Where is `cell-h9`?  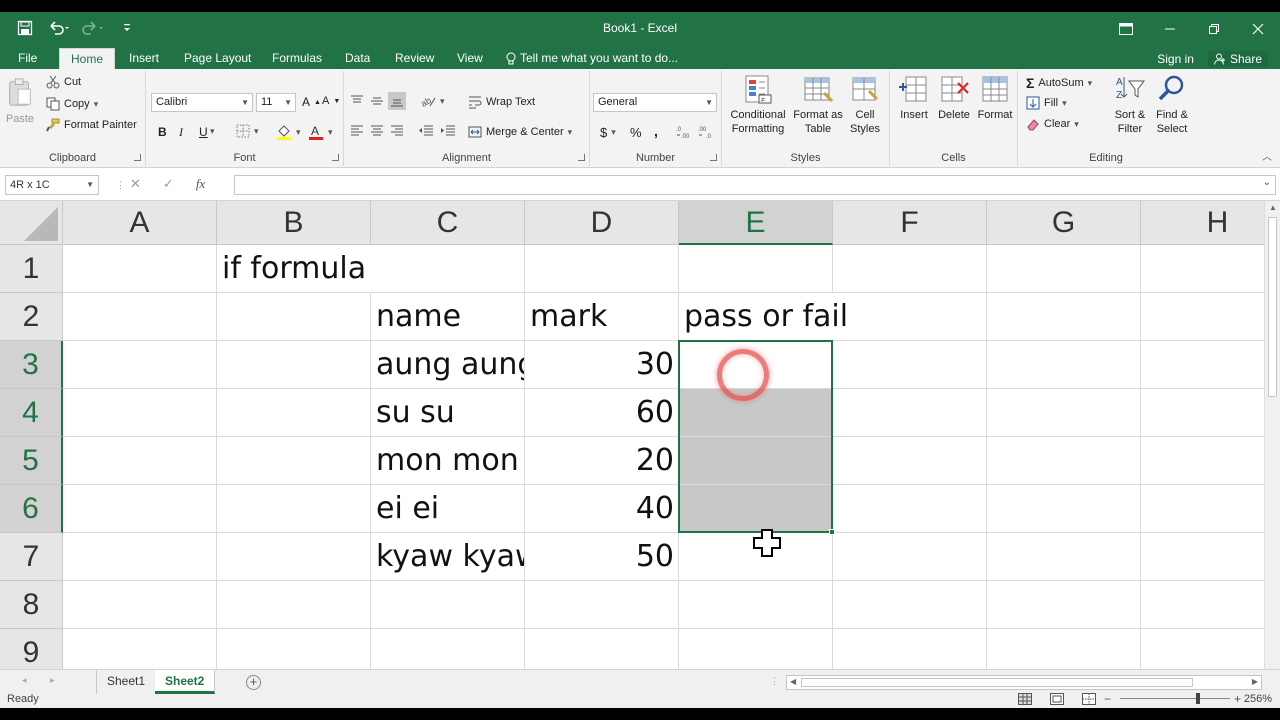
cell-h9 is located at coordinates (1202, 649).